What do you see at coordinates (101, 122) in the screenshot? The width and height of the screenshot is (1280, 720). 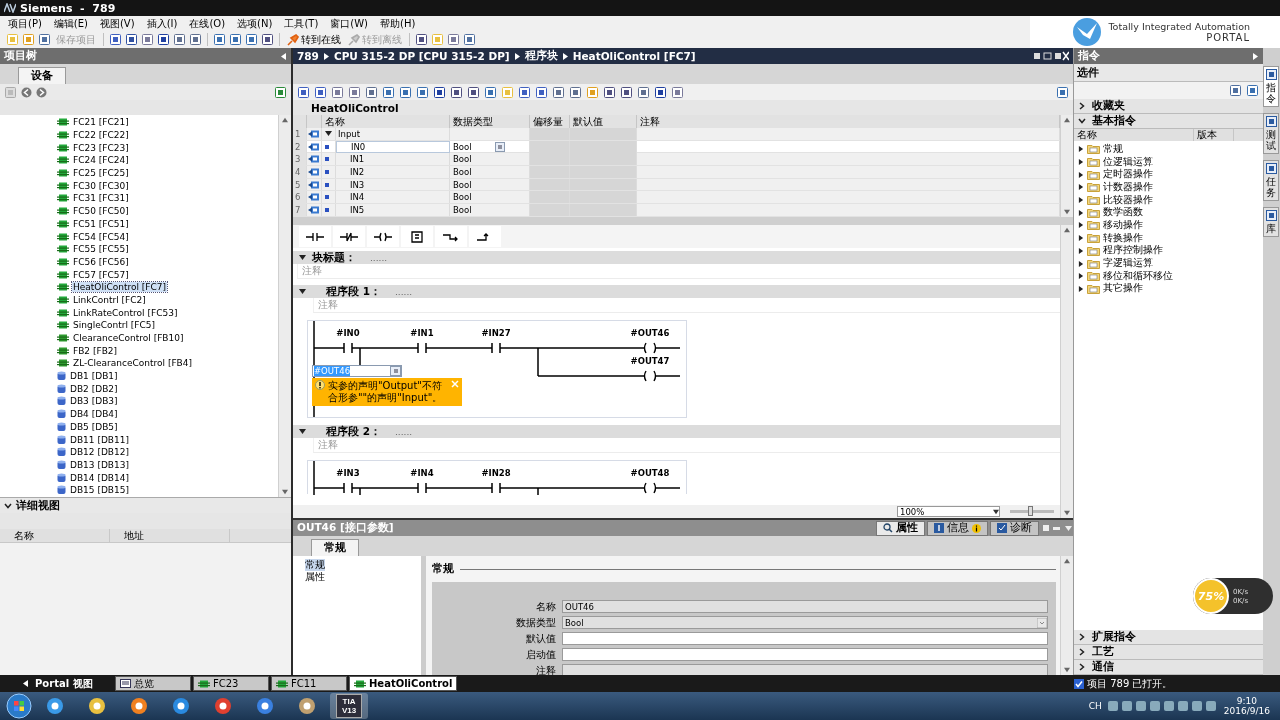 I see `tree-item: FC21 [FC21]` at bounding box center [101, 122].